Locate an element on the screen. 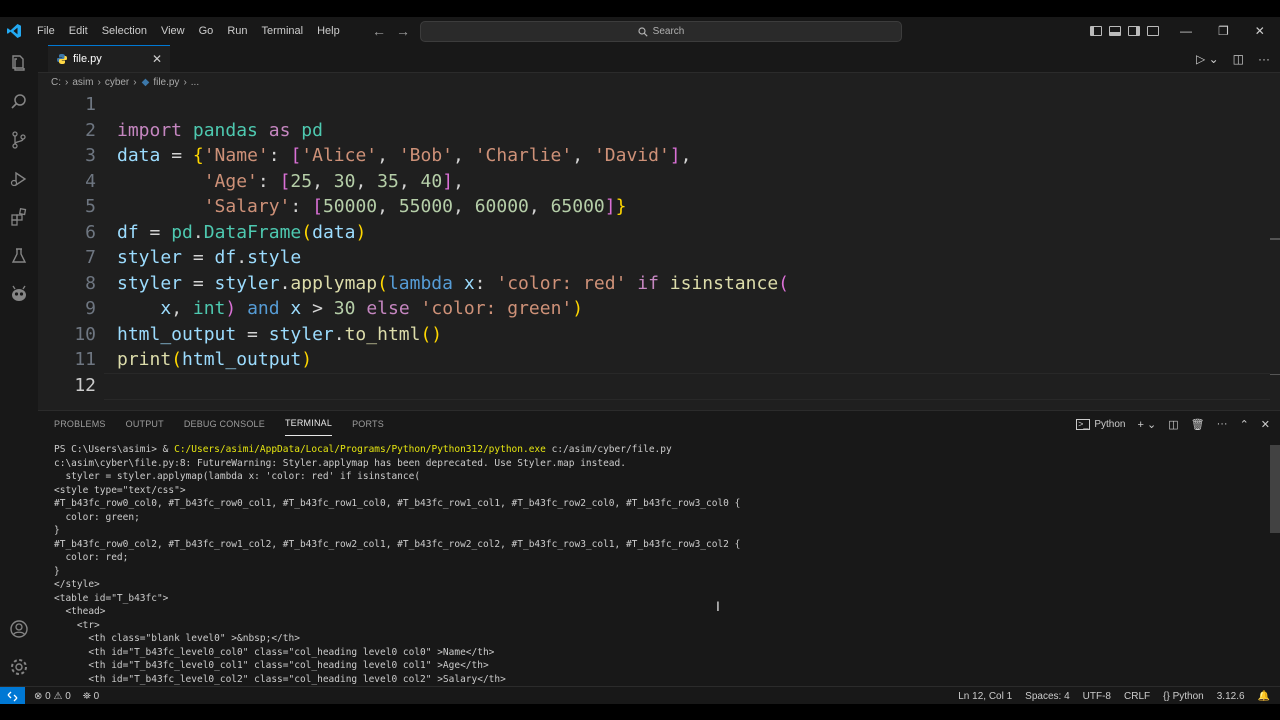 Image resolution: width=1280 pixels, height=720 pixels. terminal-line: <th class="blank level0" >&nbsp;</th> is located at coordinates (177, 638).